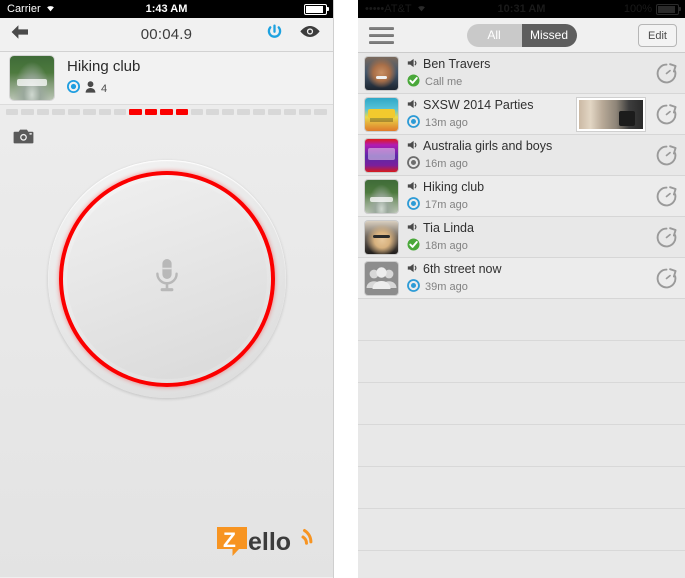  I want to click on zello-word: ello, so click(269, 542).